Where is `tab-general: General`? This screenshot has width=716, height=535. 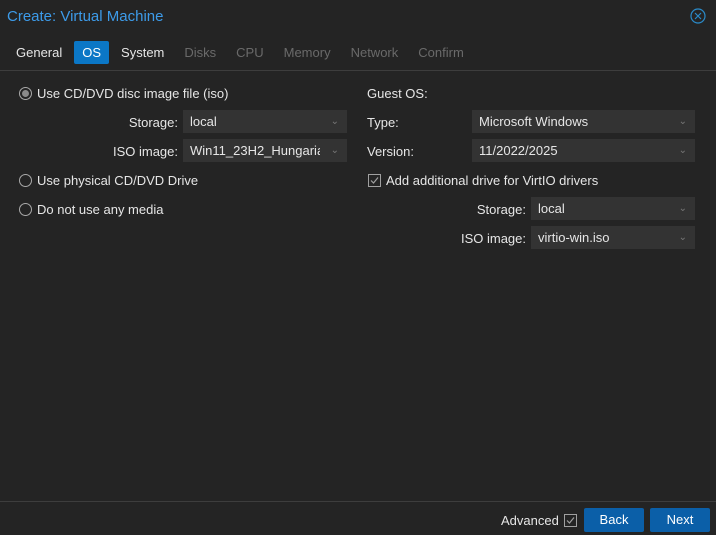
tab-general: General is located at coordinates (39, 52).